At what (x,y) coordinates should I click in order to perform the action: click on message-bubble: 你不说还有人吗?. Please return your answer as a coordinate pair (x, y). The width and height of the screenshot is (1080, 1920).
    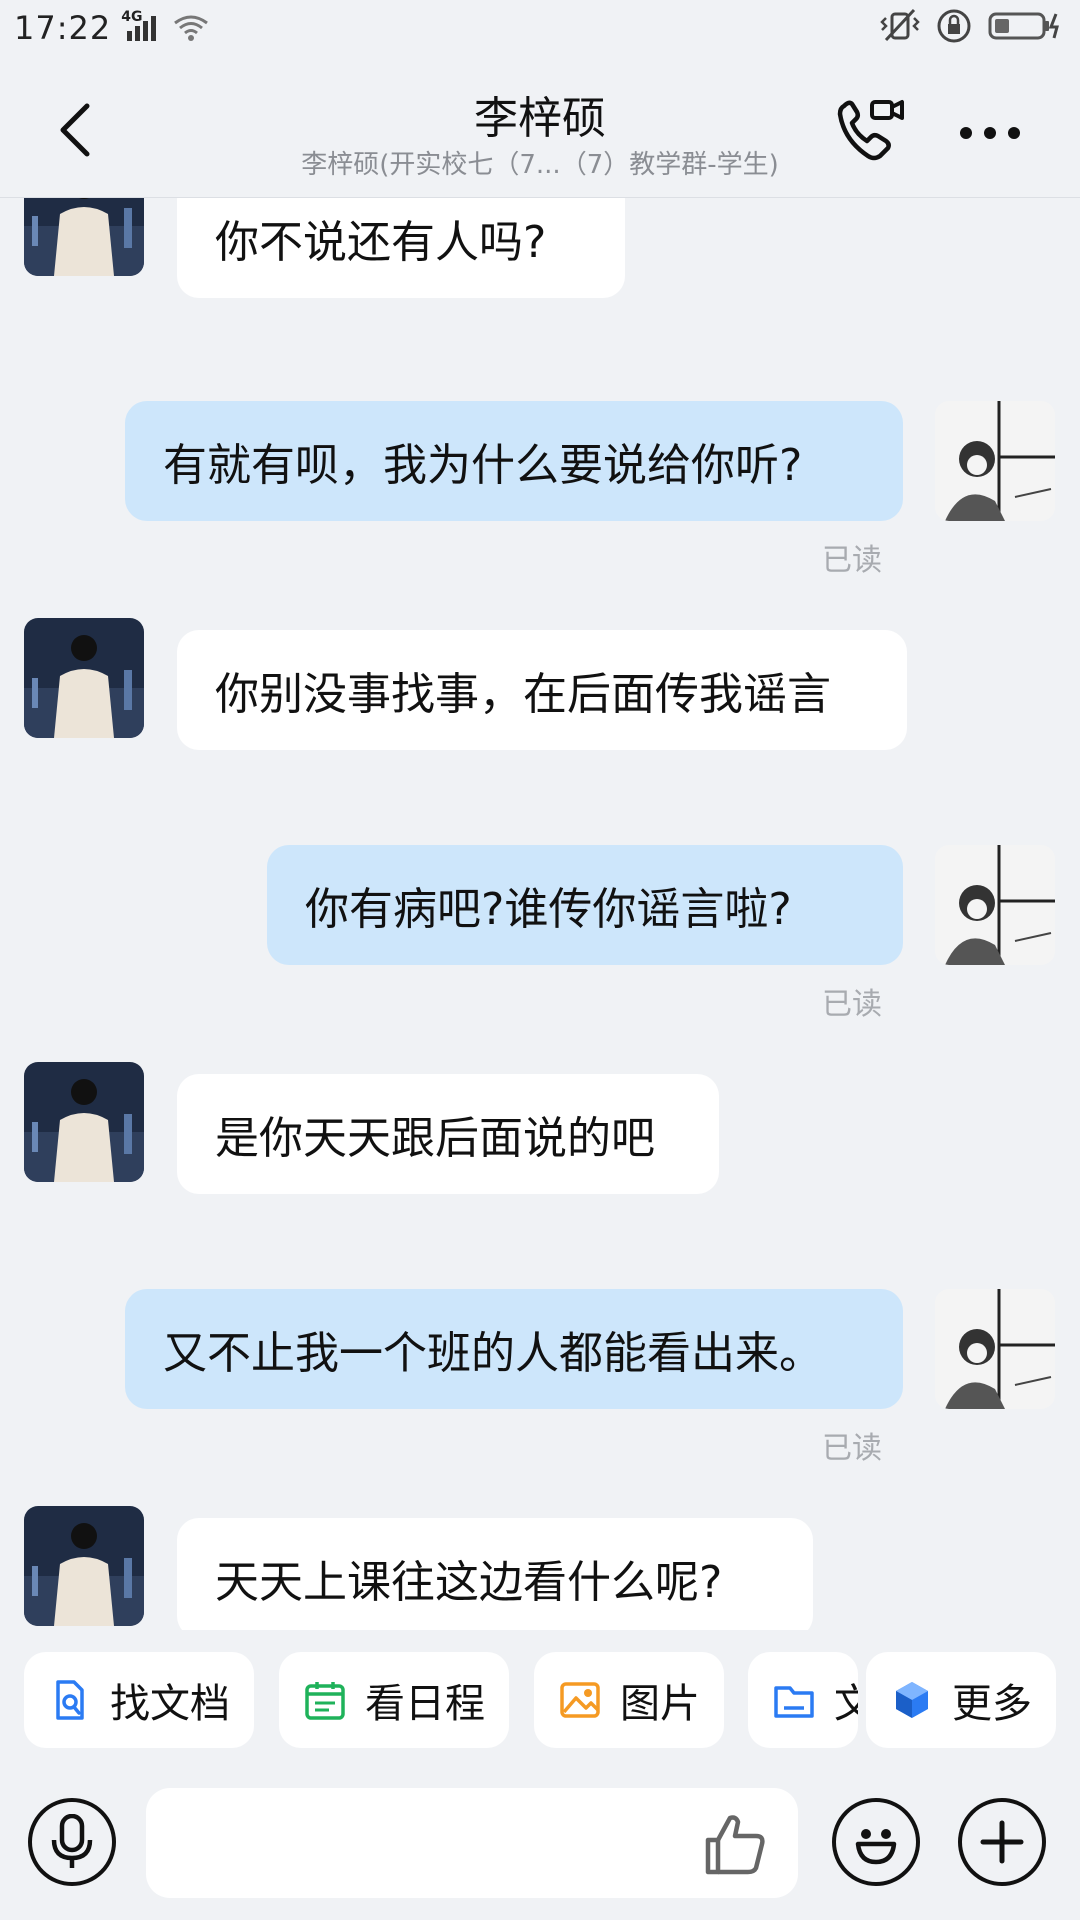
    Looking at the image, I should click on (401, 248).